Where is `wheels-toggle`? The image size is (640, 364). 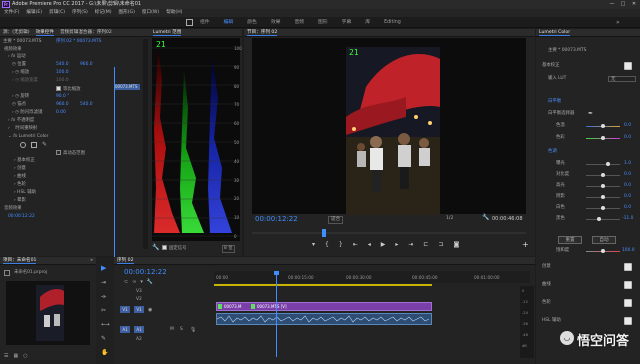 wheels-toggle is located at coordinates (628, 303).